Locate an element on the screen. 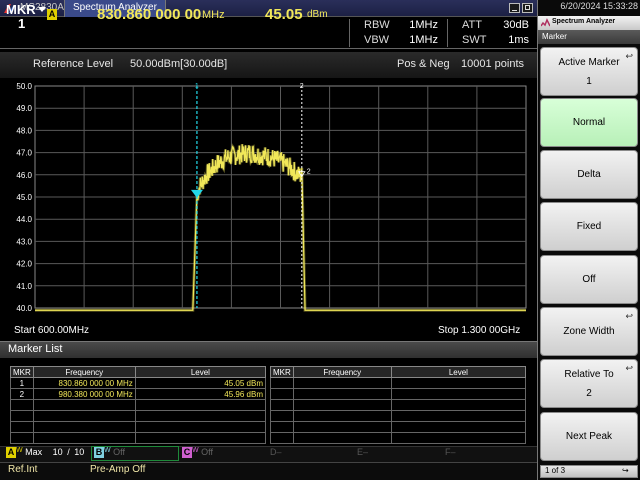 The width and height of the screenshot is (640, 480). y-tick-label: 44.0 is located at coordinates (24, 219).